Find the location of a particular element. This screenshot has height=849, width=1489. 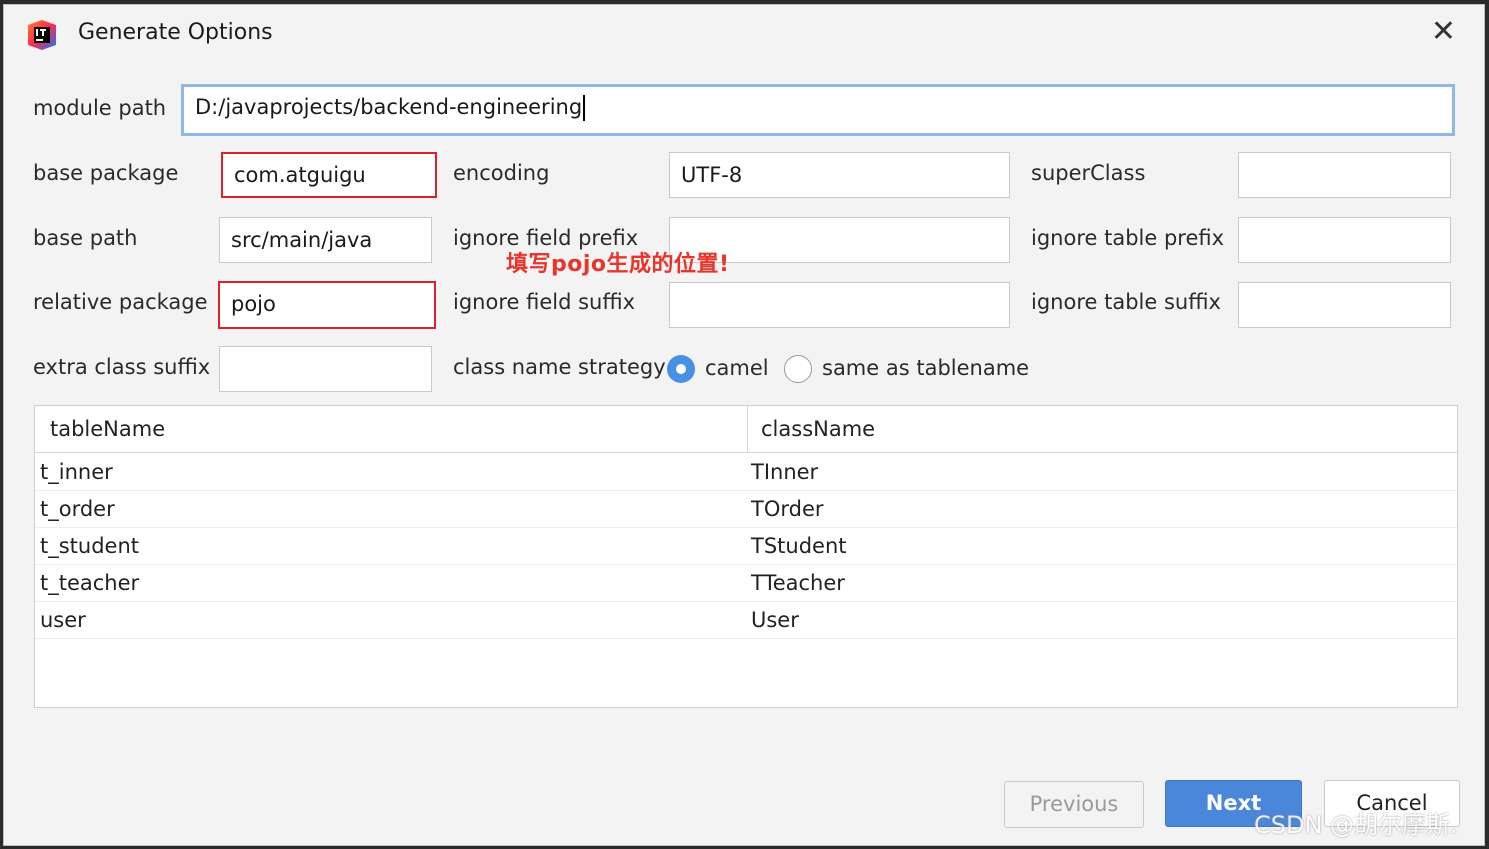

camel-radio is located at coordinates (681, 369).